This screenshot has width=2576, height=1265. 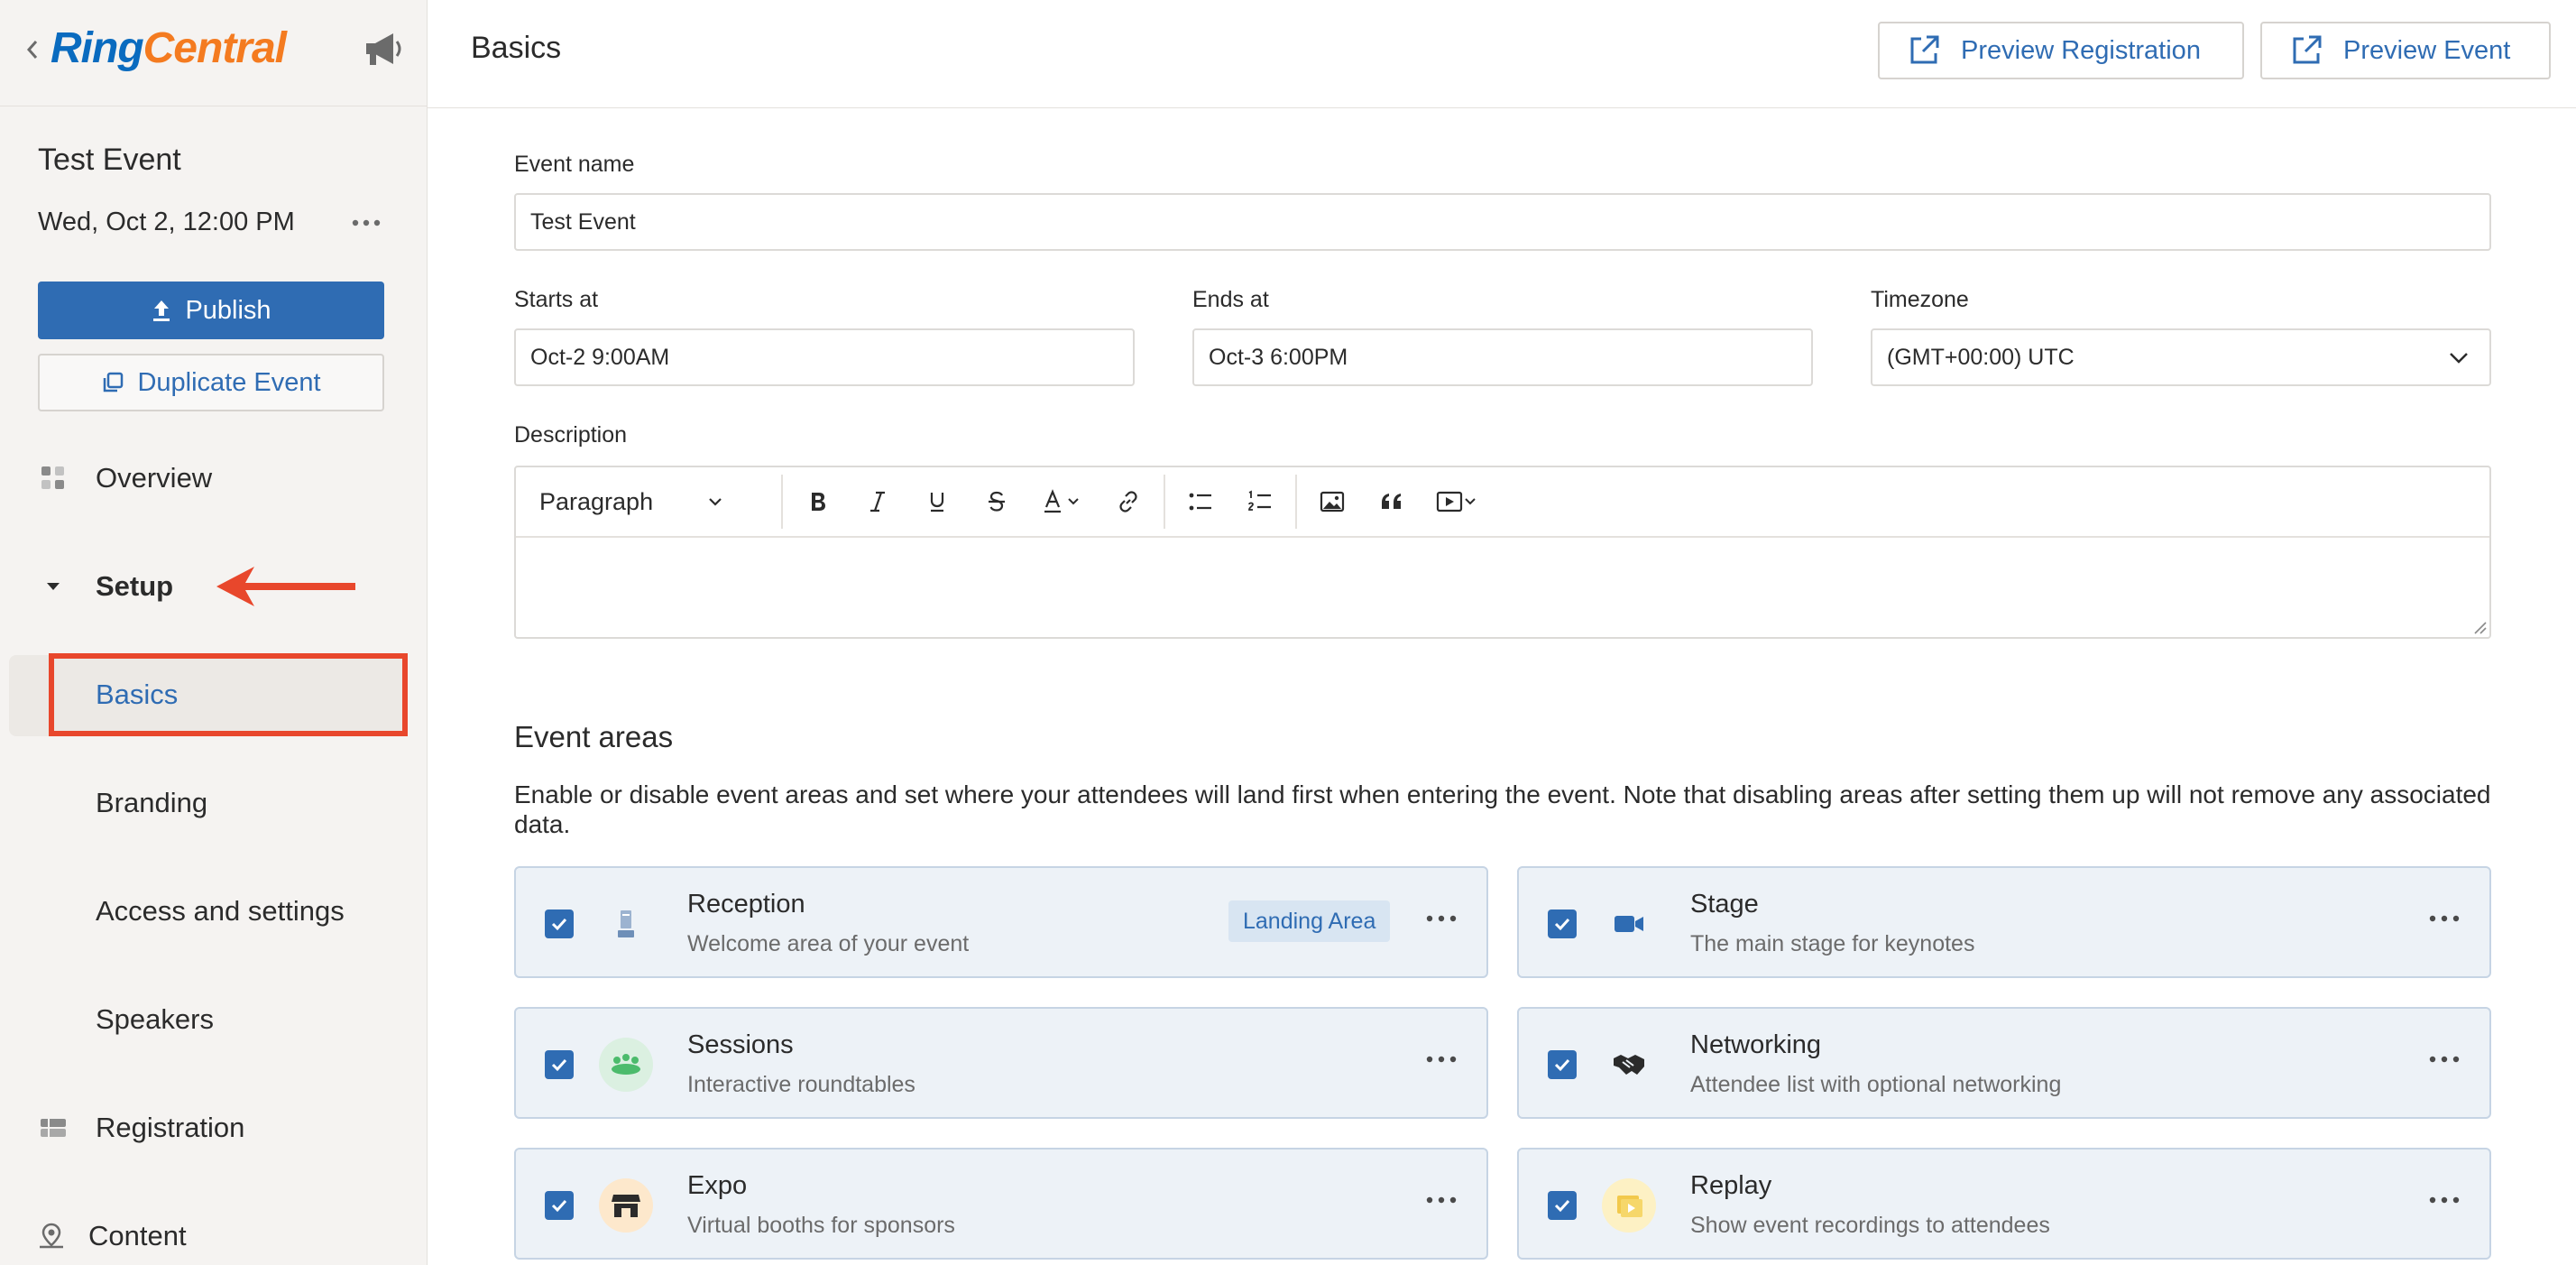 What do you see at coordinates (152, 803) in the screenshot?
I see `sidebar-item-branding: Branding` at bounding box center [152, 803].